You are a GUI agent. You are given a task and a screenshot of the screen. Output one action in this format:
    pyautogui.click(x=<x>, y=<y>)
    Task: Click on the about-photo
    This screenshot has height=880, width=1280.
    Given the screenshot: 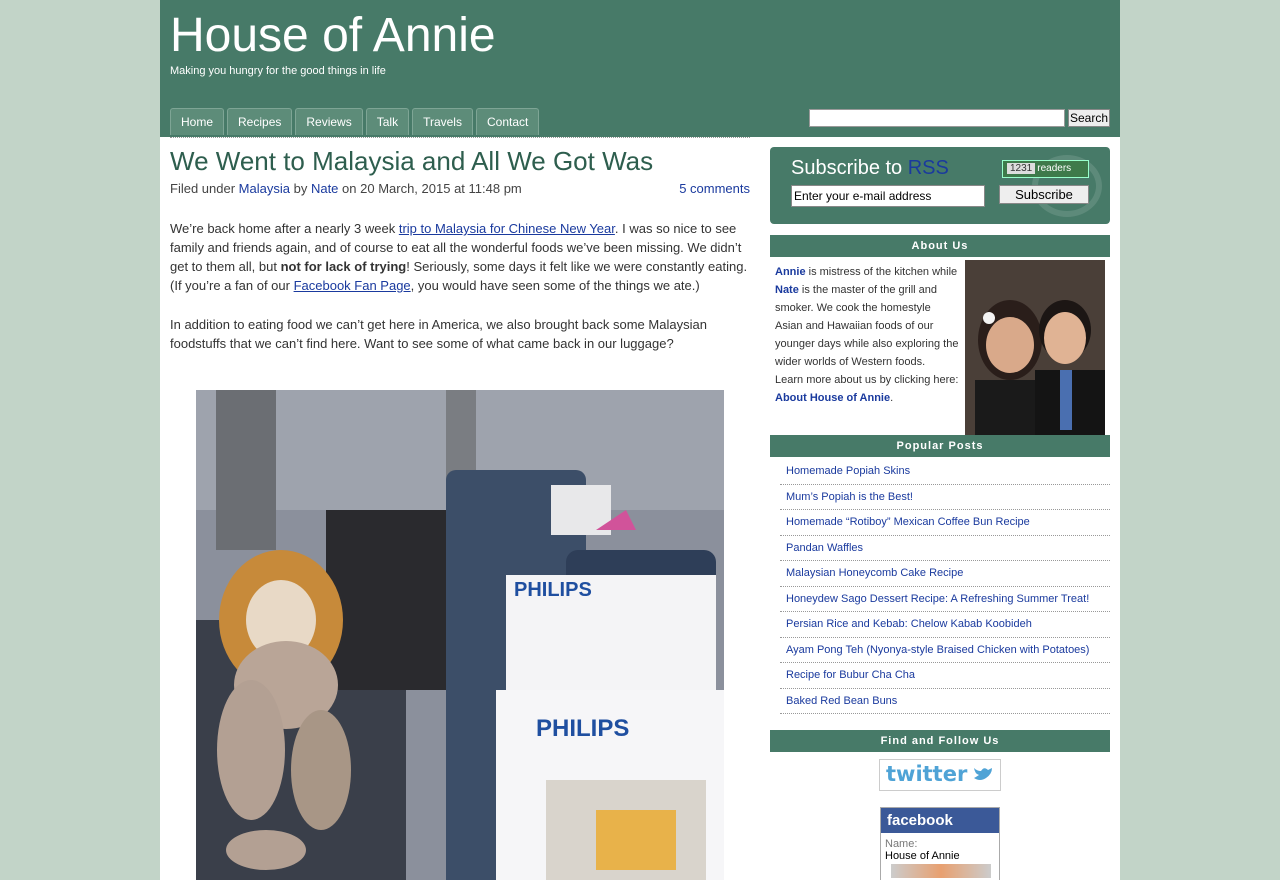 What is the action you would take?
    pyautogui.click(x=1035, y=347)
    